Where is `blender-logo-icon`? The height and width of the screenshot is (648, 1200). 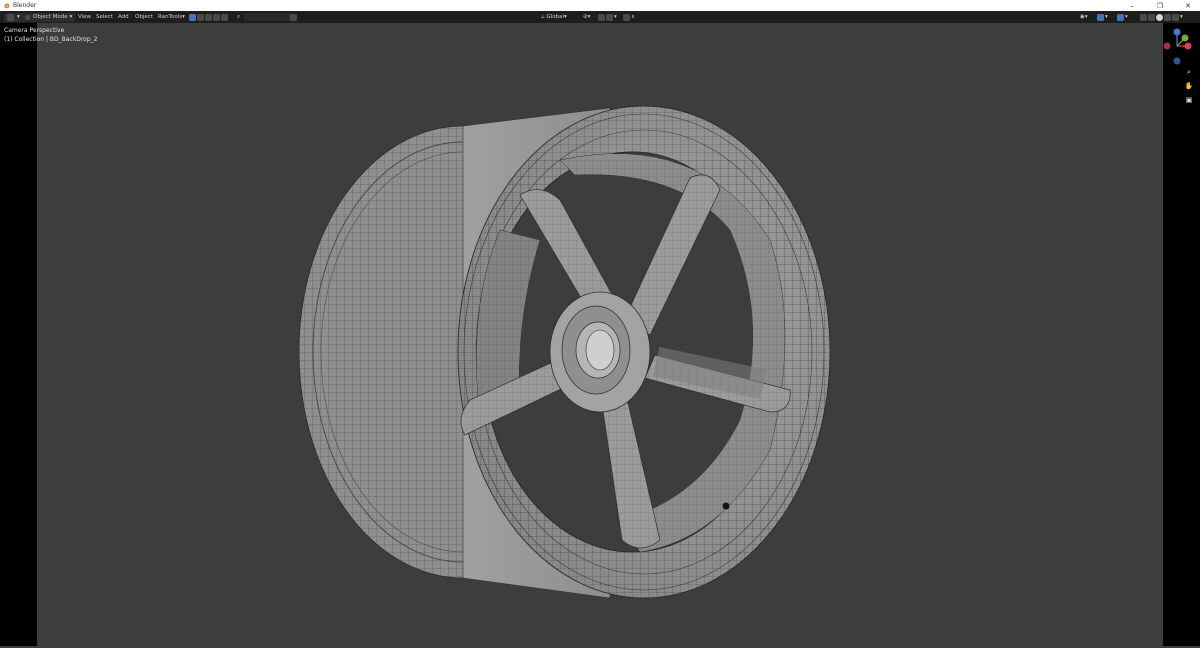
blender-logo-icon is located at coordinates (7, 6).